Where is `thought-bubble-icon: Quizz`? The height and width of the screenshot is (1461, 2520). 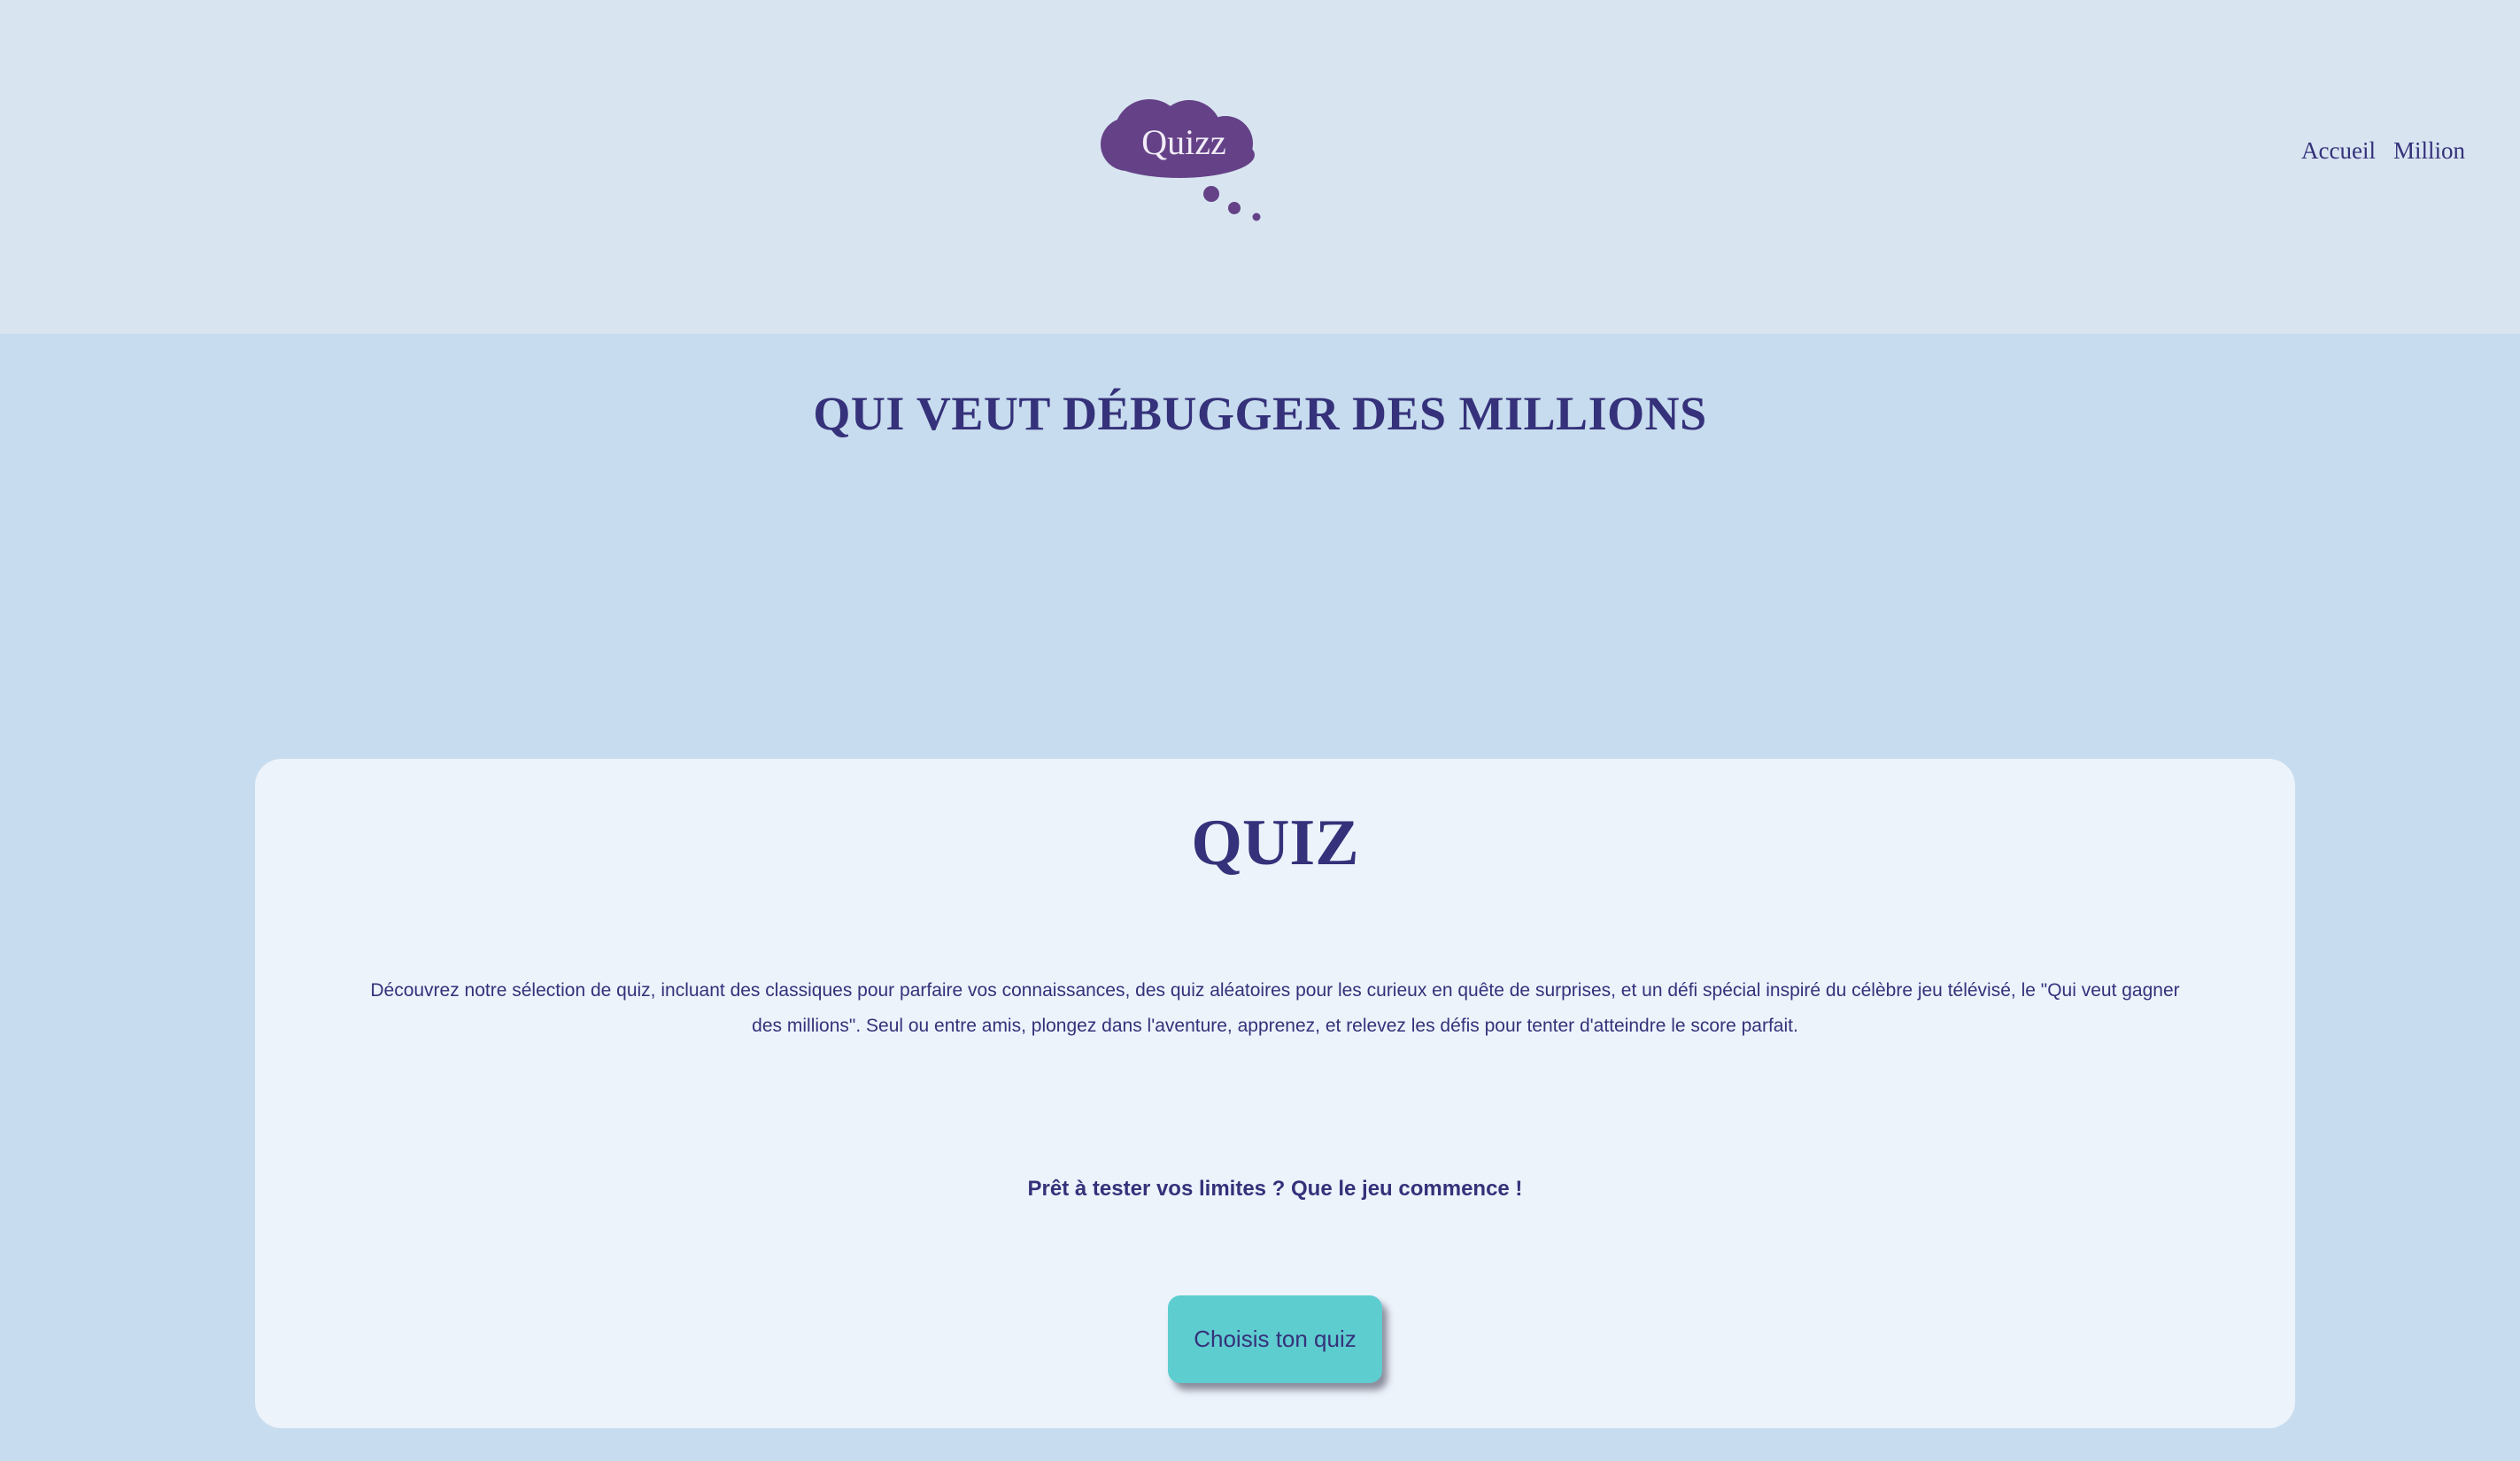 thought-bubble-icon: Quizz is located at coordinates (1181, 160).